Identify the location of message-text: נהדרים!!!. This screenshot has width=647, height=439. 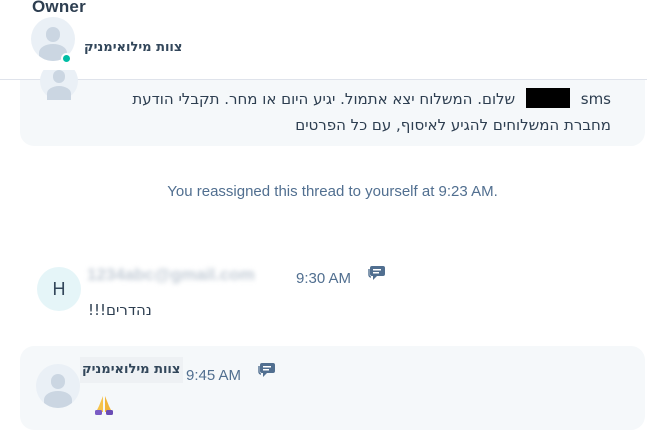
(120, 310).